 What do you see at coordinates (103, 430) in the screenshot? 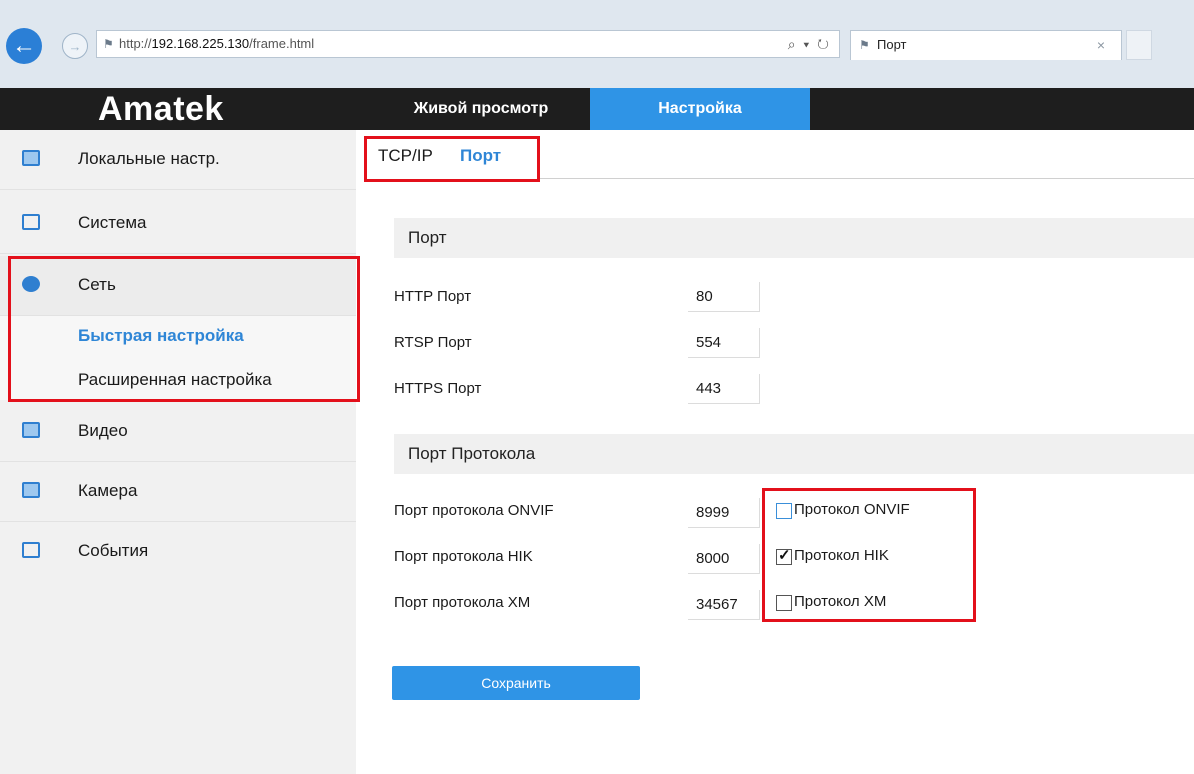
I see `sidebar-item-label: Видео` at bounding box center [103, 430].